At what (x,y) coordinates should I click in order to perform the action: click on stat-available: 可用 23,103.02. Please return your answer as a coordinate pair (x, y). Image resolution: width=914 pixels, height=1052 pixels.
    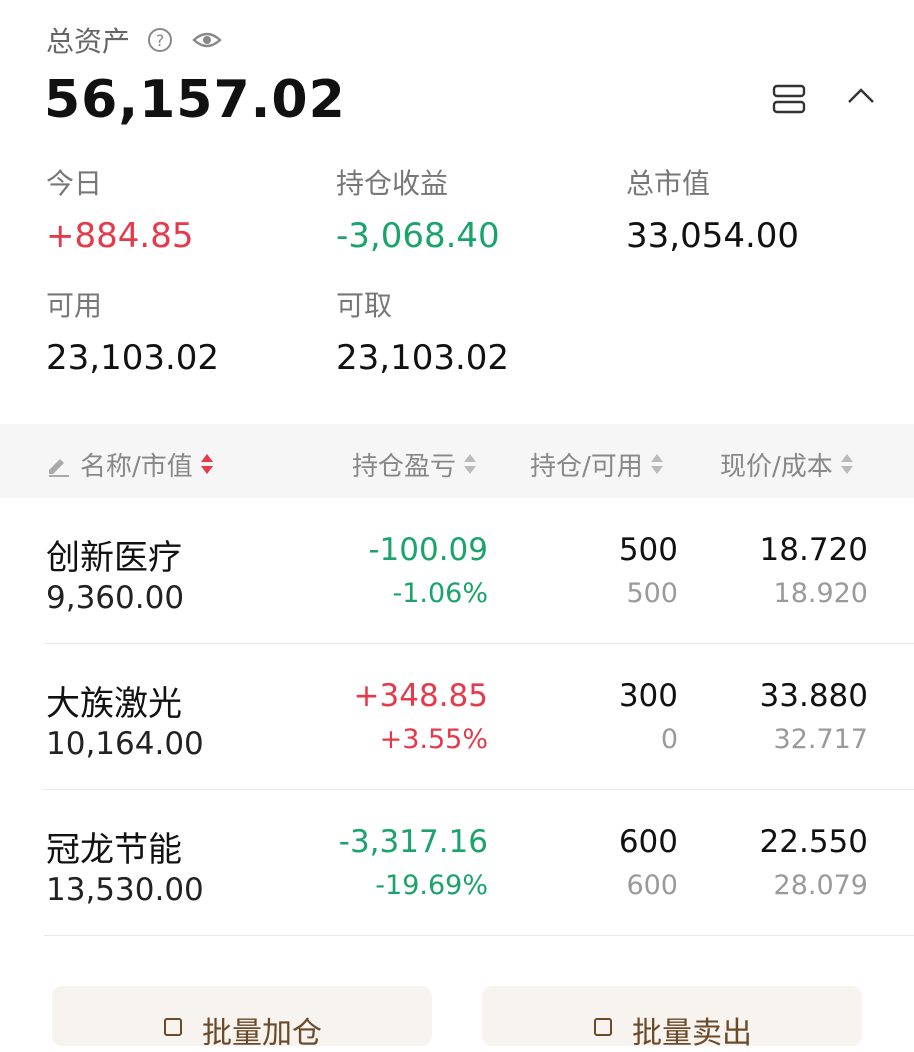
    Looking at the image, I should click on (132, 331).